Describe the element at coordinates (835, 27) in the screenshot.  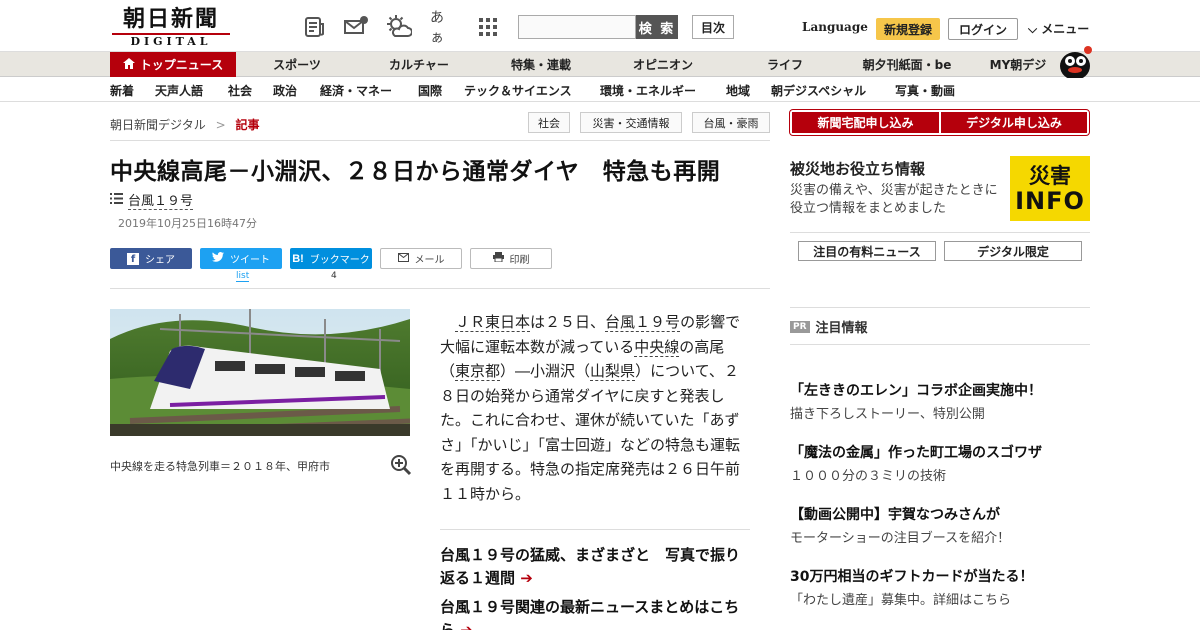
I see `language-link: Language` at that location.